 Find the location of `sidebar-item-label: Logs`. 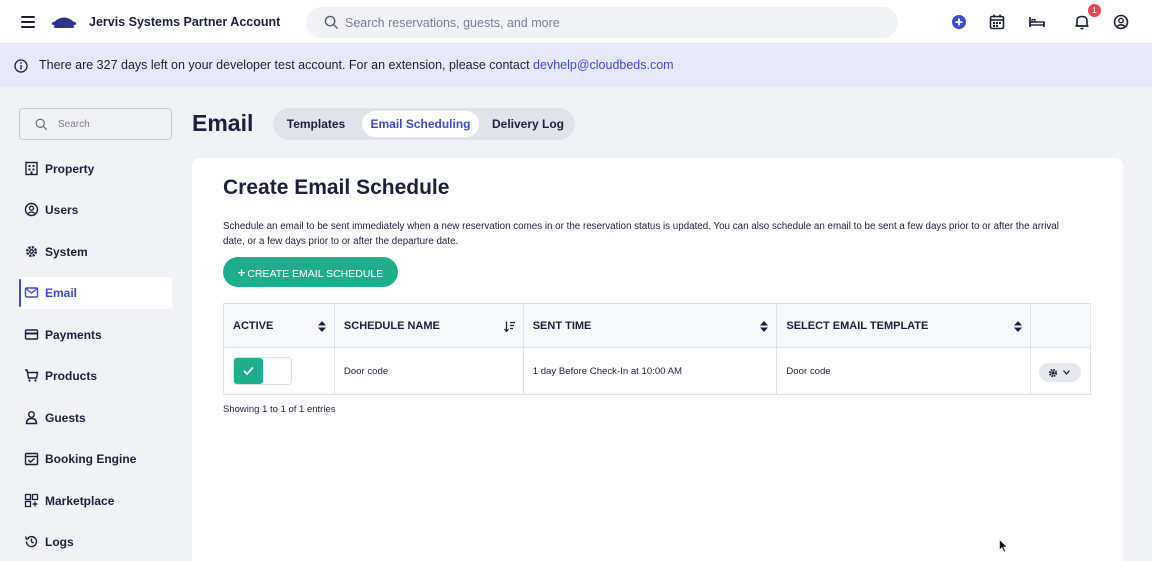

sidebar-item-label: Logs is located at coordinates (59, 542).